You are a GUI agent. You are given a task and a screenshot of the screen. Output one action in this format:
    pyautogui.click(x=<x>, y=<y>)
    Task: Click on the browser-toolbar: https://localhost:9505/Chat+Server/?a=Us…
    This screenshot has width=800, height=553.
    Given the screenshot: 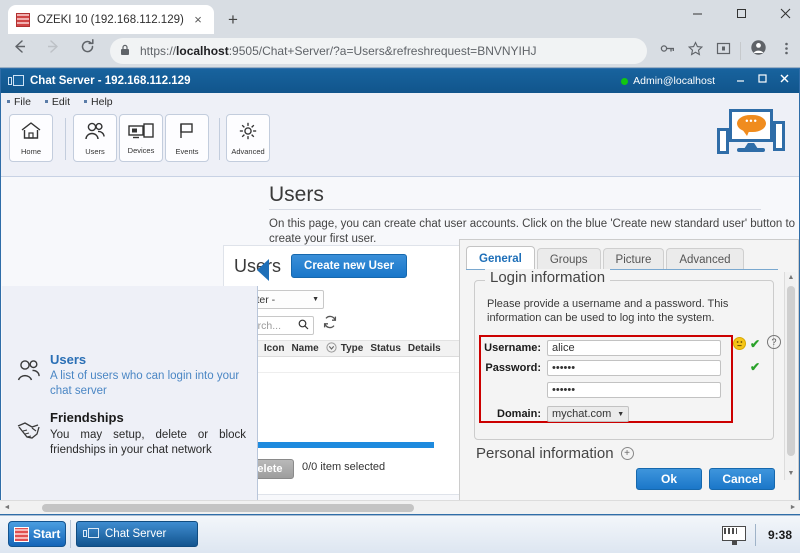 What is the action you would take?
    pyautogui.click(x=400, y=51)
    